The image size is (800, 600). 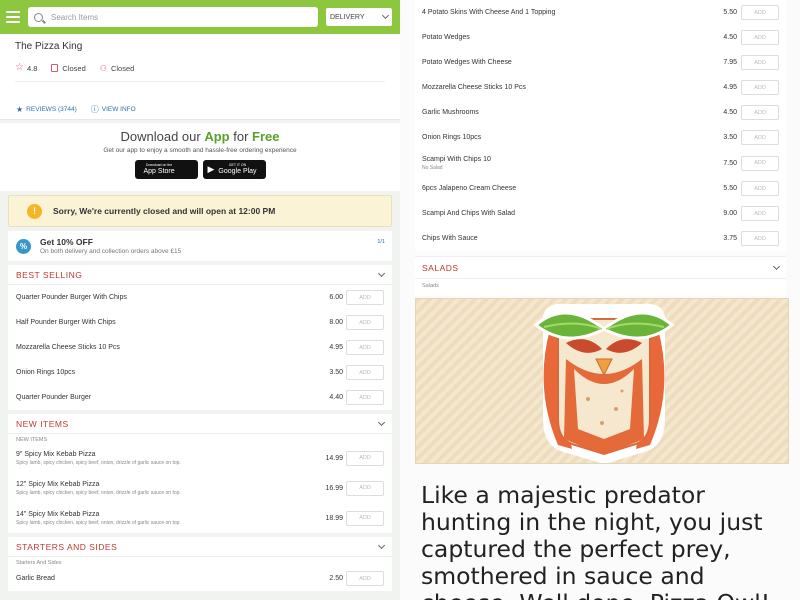 What do you see at coordinates (49, 274) in the screenshot?
I see `section-title: BEST SELLING` at bounding box center [49, 274].